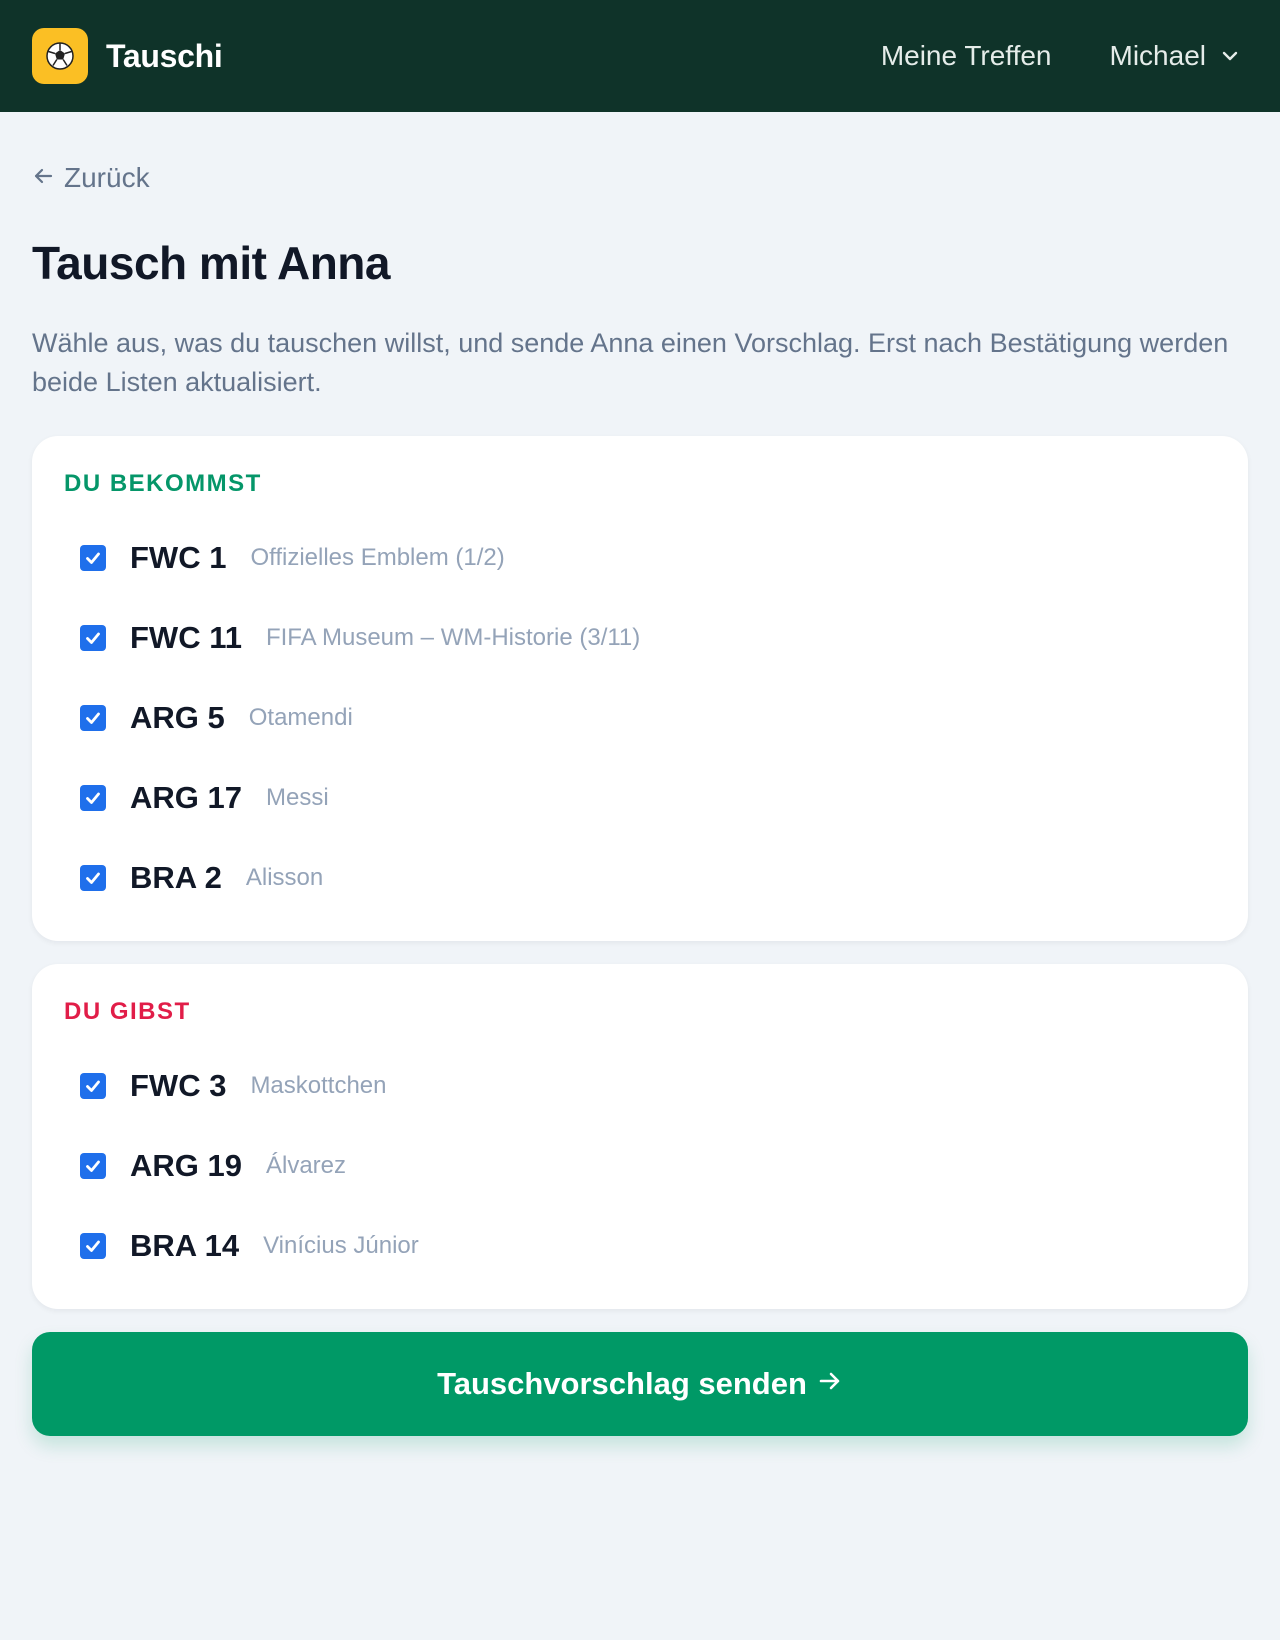 Image resolution: width=1280 pixels, height=1640 pixels. Describe the element at coordinates (306, 1165) in the screenshot. I see `sticker-name: Álvarez` at that location.